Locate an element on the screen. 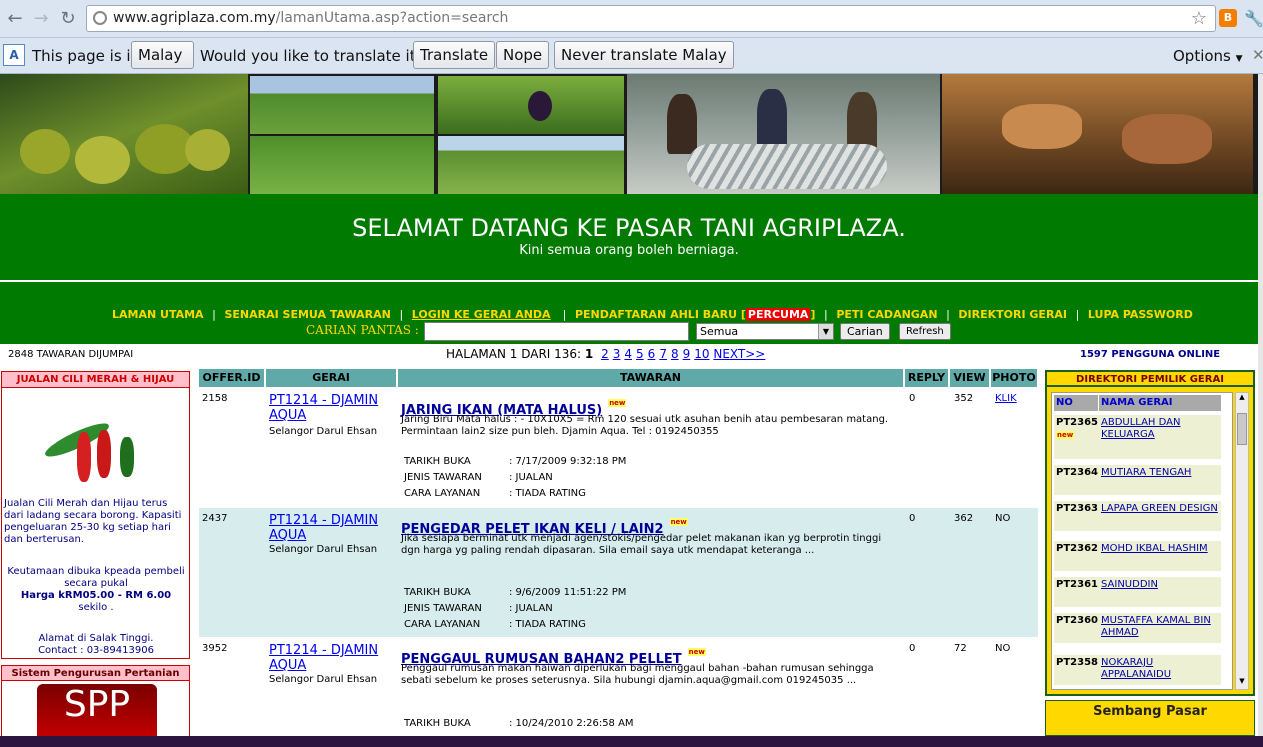 This screenshot has width=1263, height=747. pagination: HALAMAN 1 DARI 136: 1 2 3 4 5 6 7 8 9 10 NEXT>> is located at coordinates (605, 354).